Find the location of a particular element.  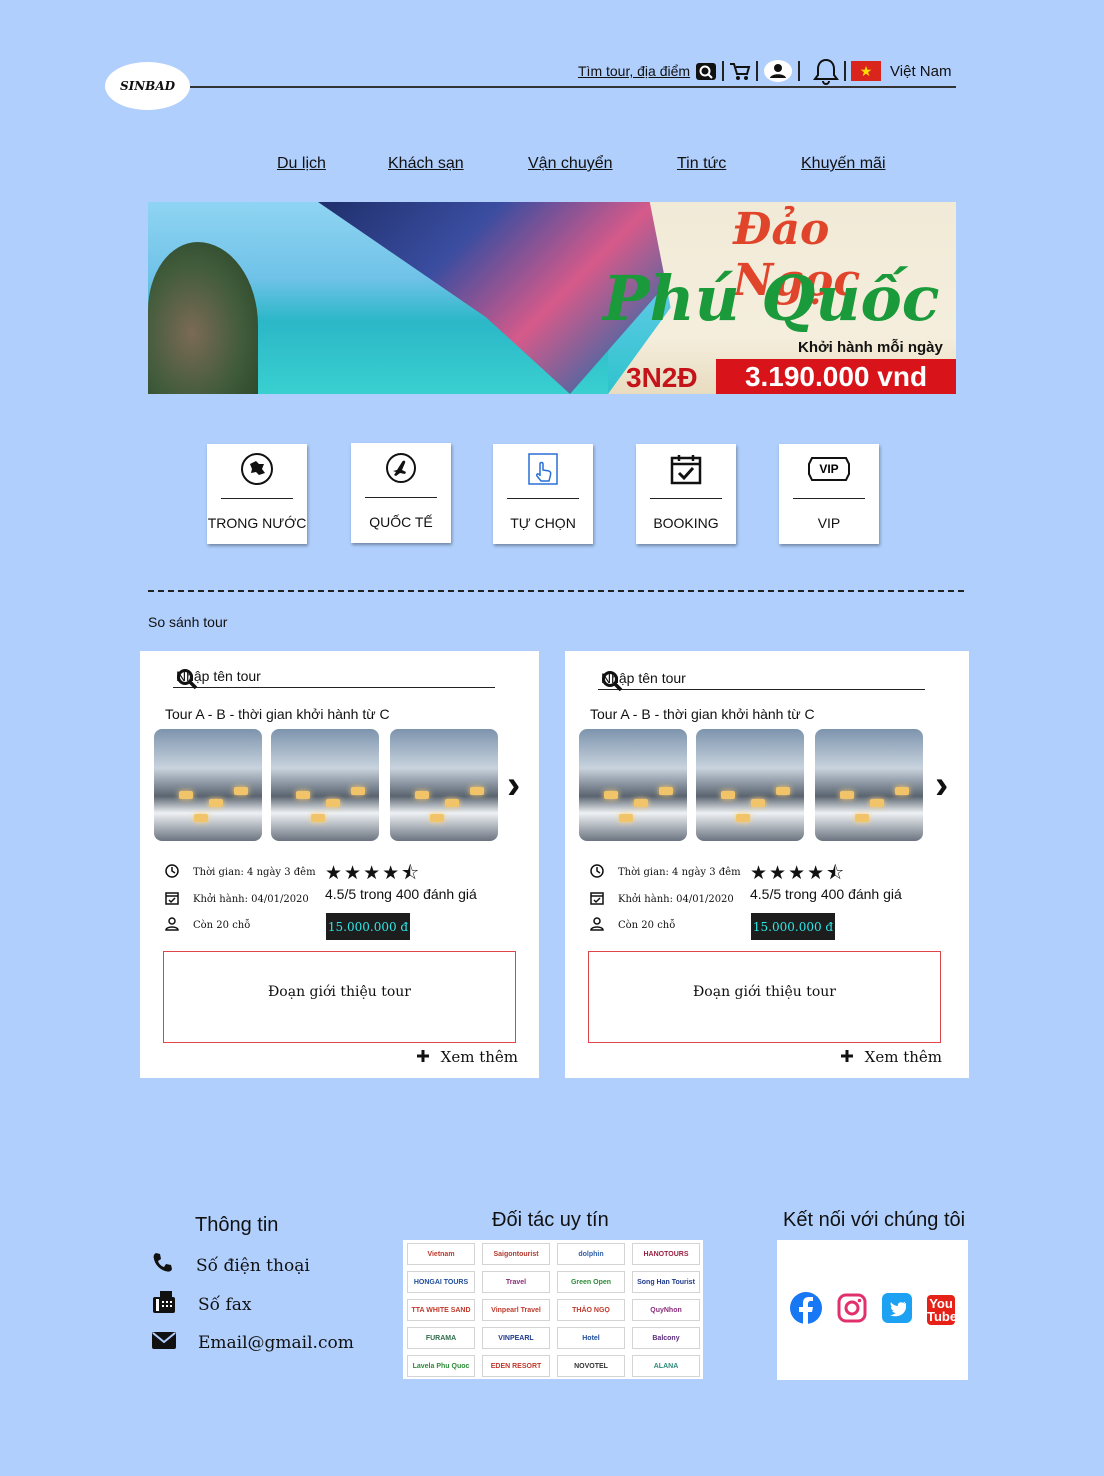

partner-logo: TTA WHITE SAND is located at coordinates (441, 1310).